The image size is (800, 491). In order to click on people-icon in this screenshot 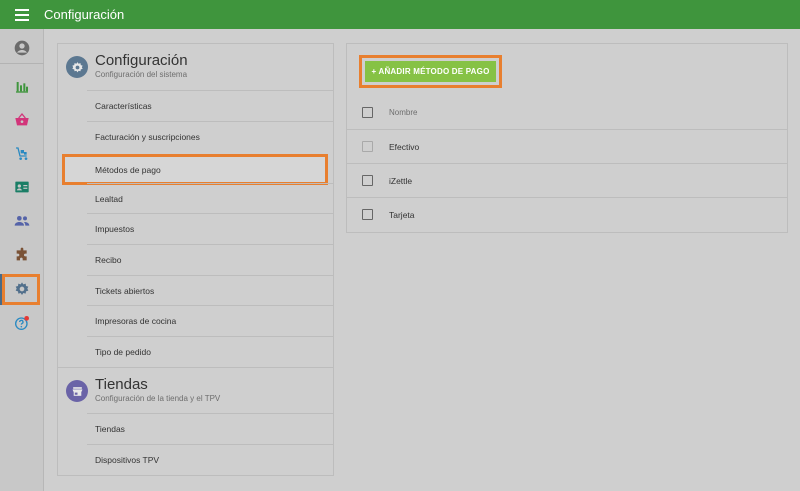, I will do `click(22, 221)`.